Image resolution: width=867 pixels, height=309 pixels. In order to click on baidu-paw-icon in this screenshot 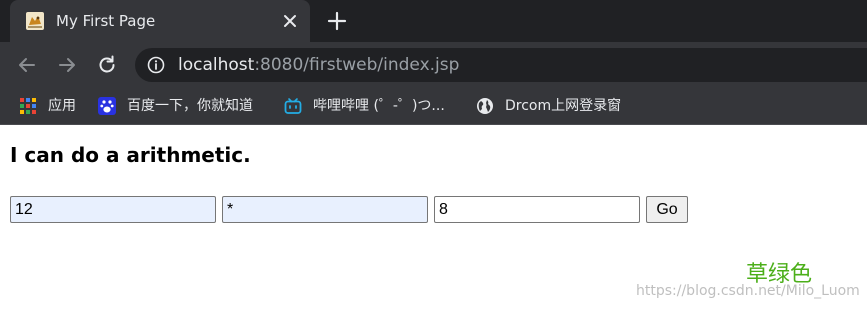, I will do `click(107, 106)`.